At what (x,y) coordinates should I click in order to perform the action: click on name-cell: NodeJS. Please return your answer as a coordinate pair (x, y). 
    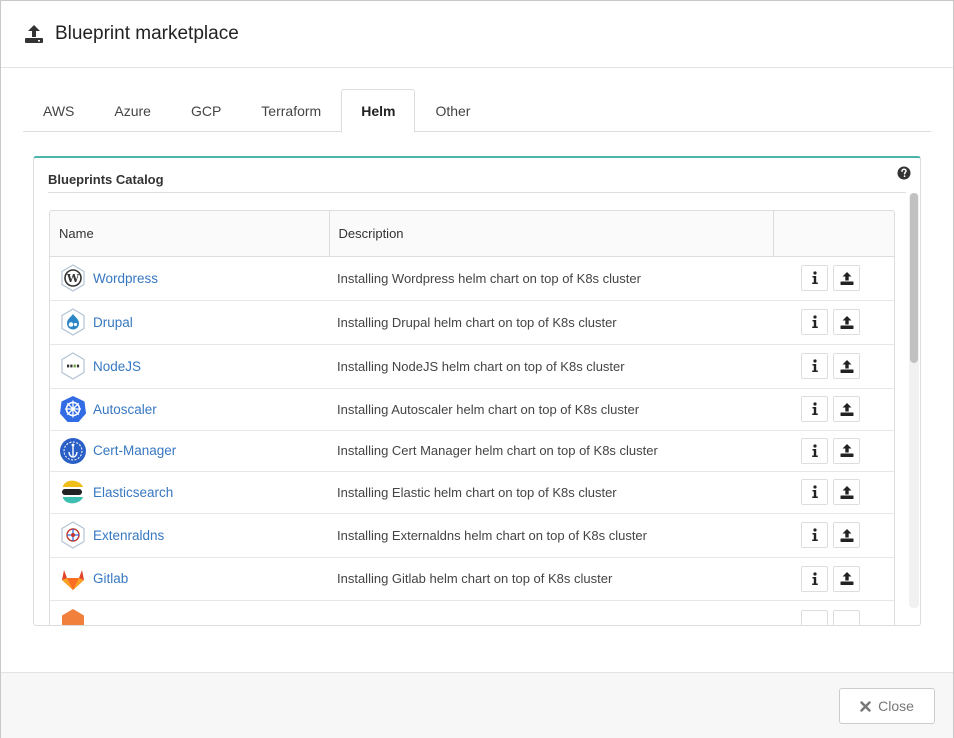
    Looking at the image, I should click on (189, 366).